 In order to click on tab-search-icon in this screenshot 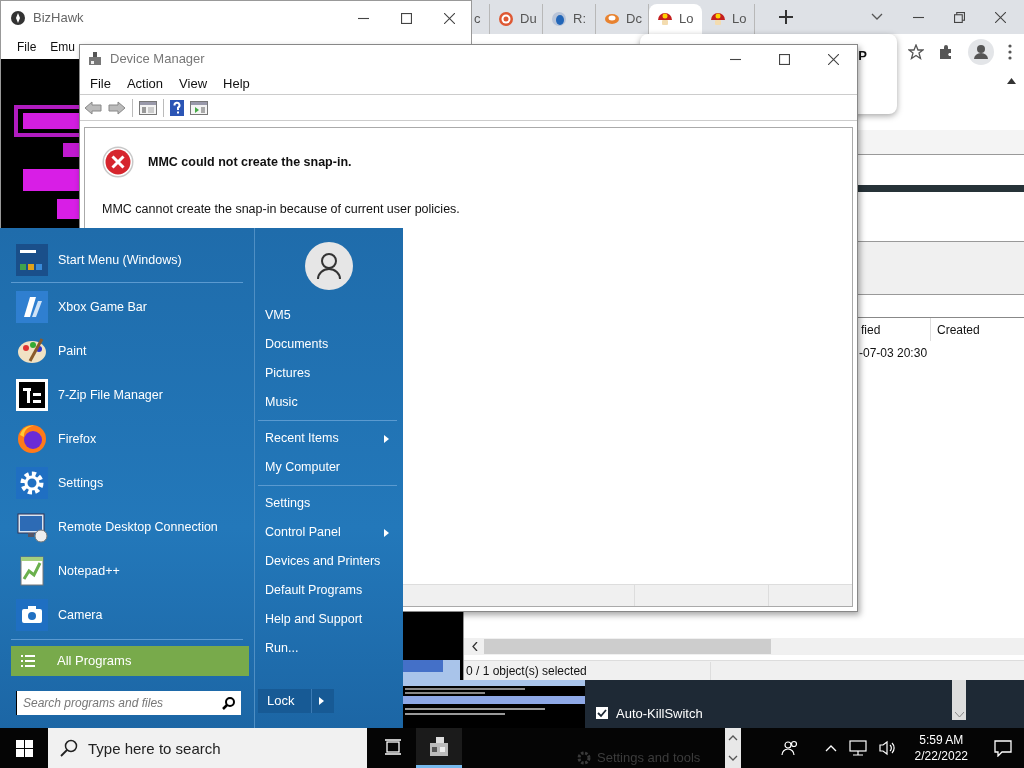, I will do `click(877, 17)`.